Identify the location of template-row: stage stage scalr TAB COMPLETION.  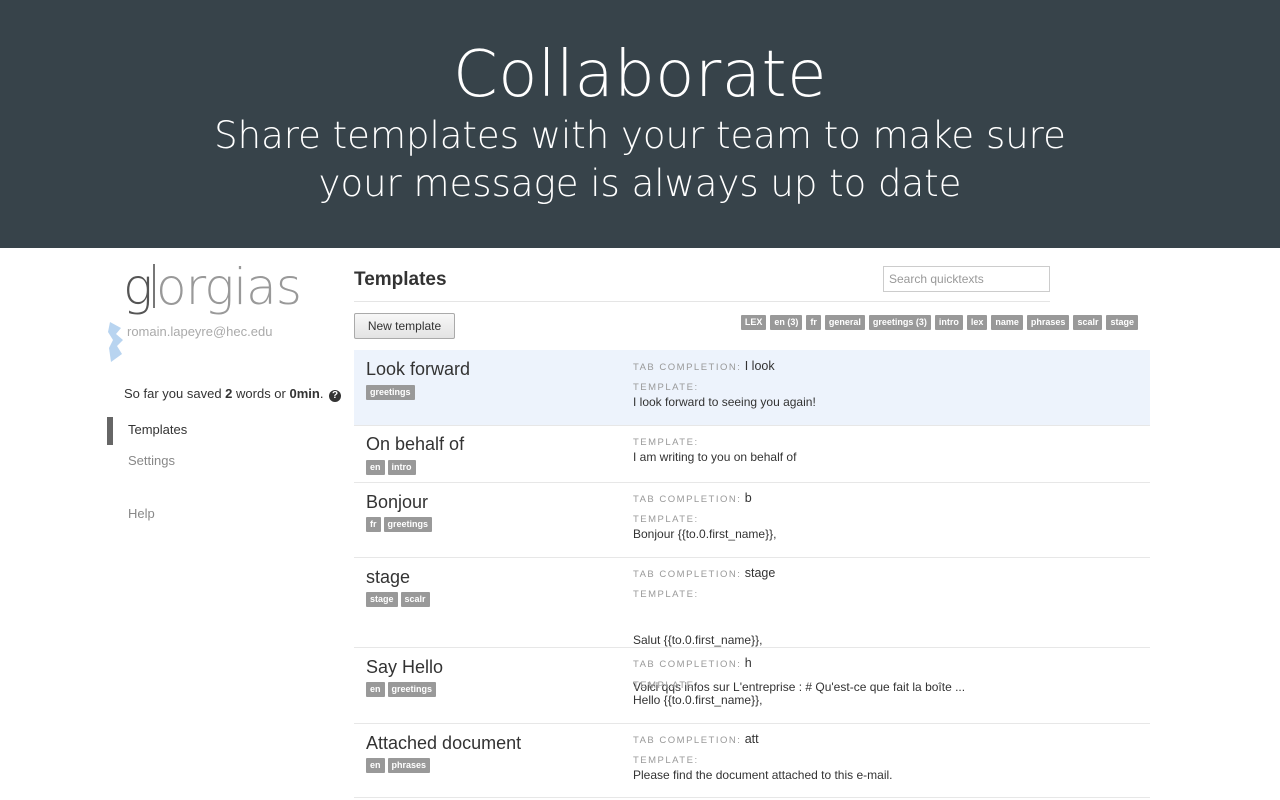
(752, 626).